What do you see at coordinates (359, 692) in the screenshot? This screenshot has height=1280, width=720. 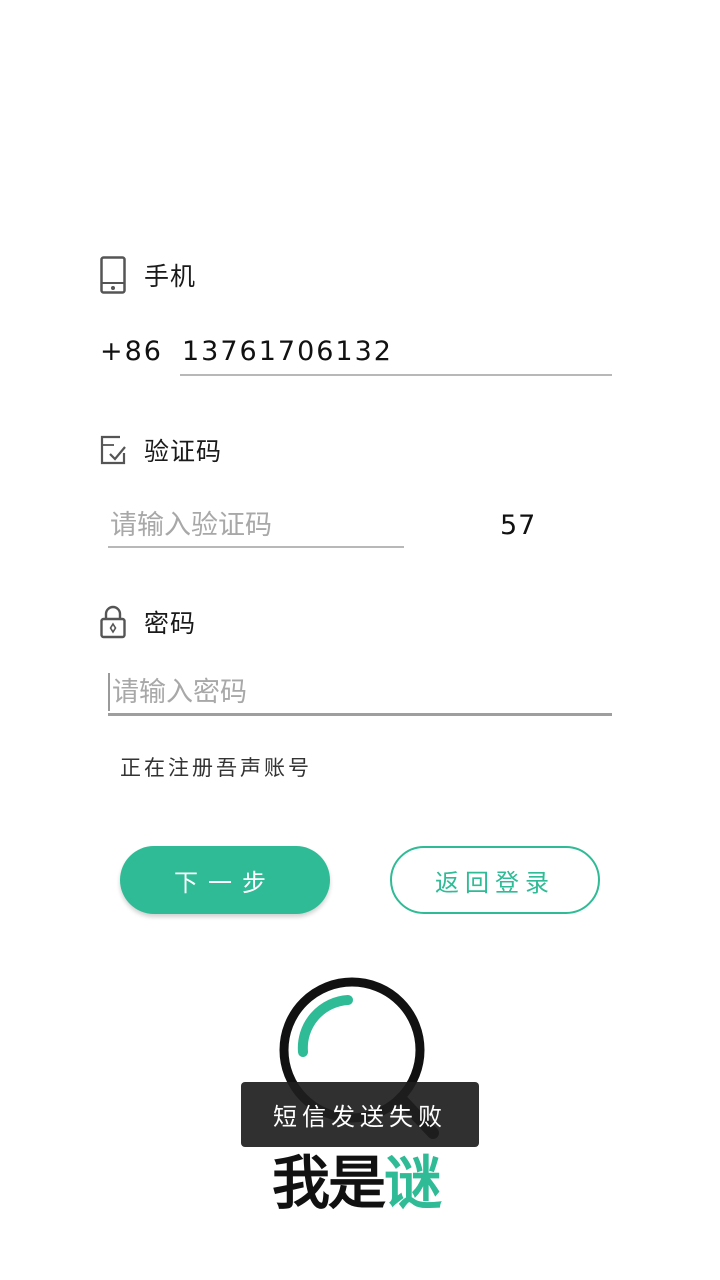 I see `password-input` at bounding box center [359, 692].